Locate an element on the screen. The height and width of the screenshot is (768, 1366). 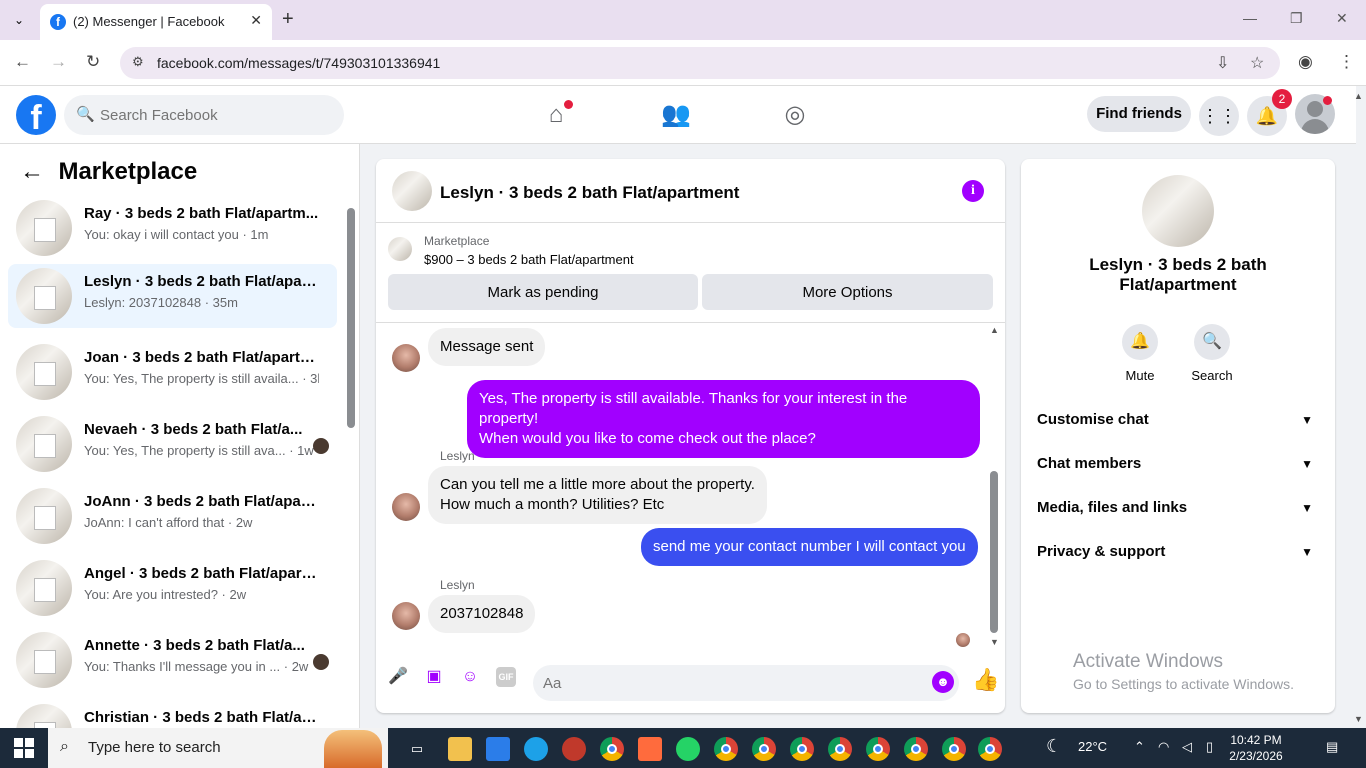
windows-start-icon is located at coordinates (24, 748).